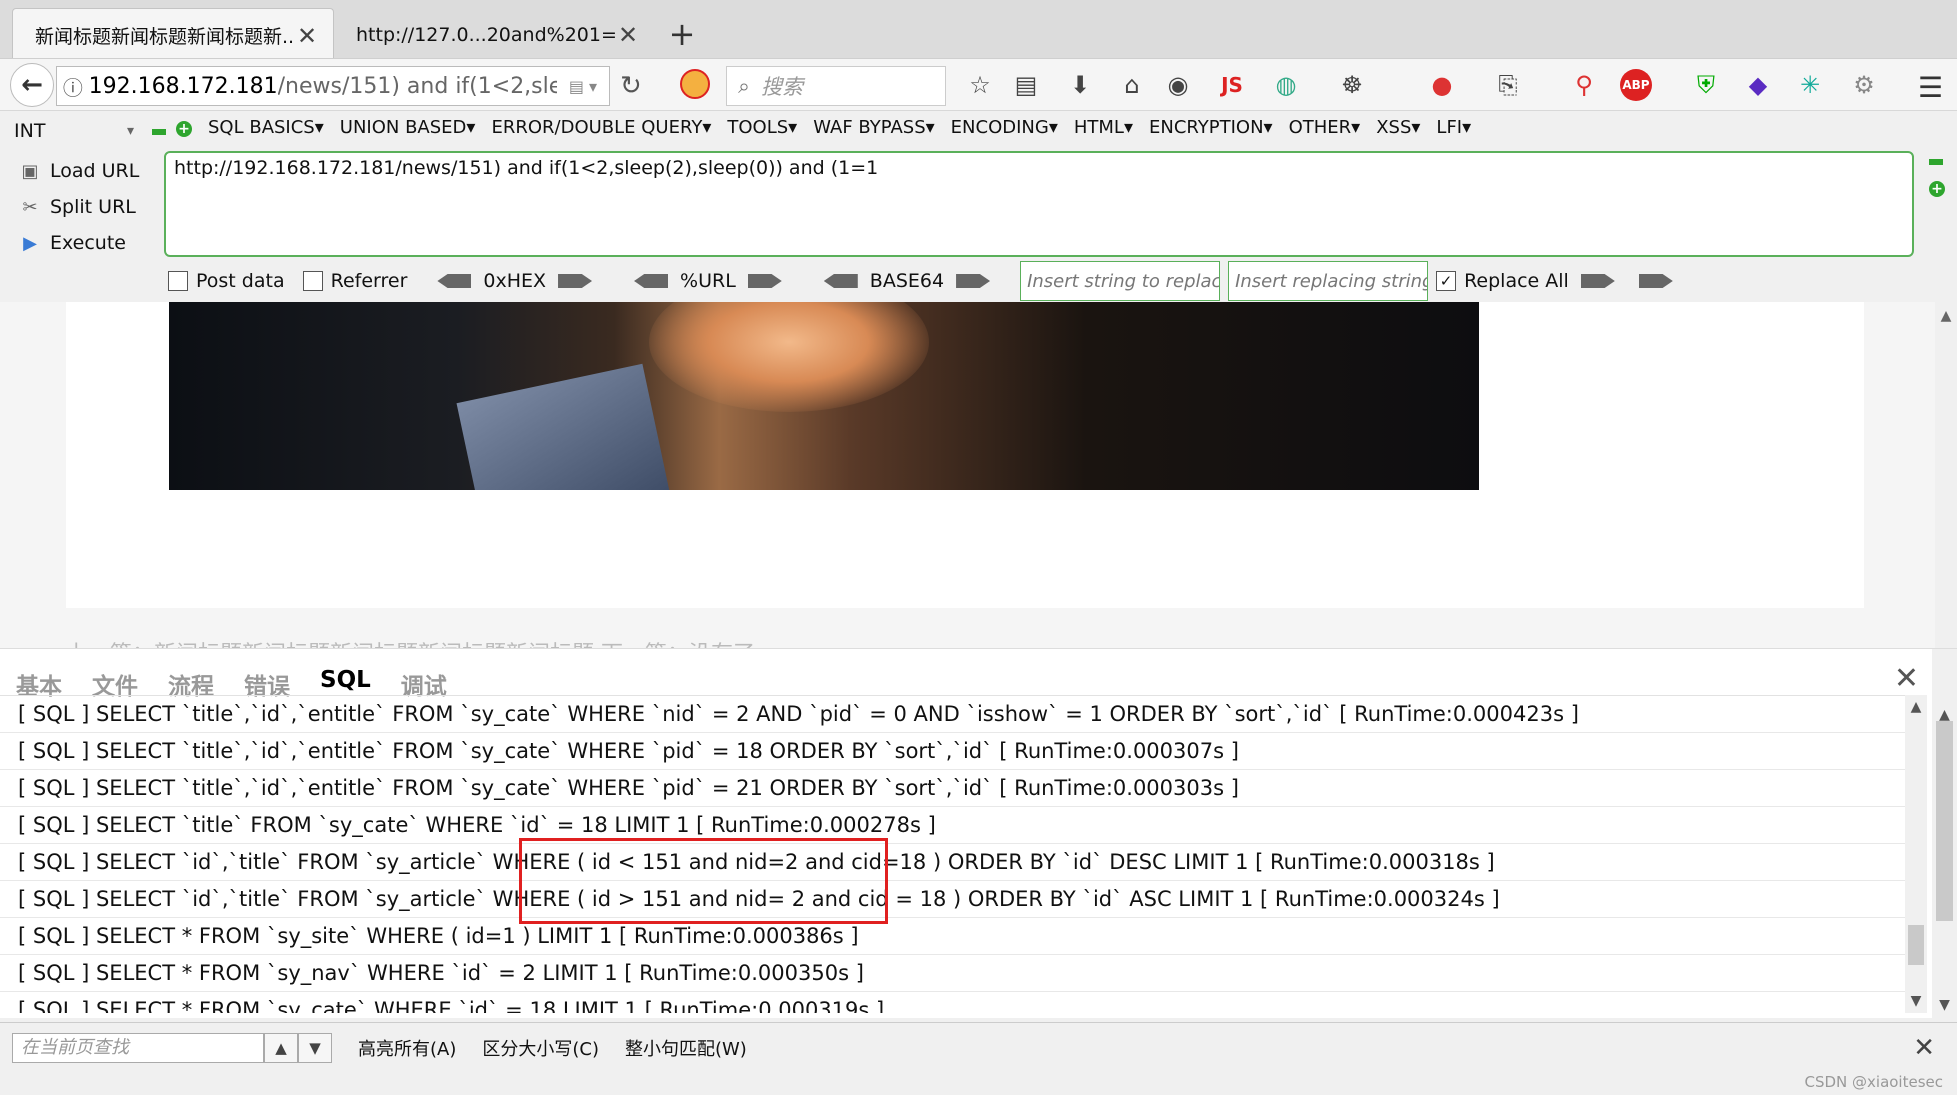 The image size is (1957, 1095). What do you see at coordinates (354, 281) in the screenshot?
I see `referrer-checkbox: Referrer` at bounding box center [354, 281].